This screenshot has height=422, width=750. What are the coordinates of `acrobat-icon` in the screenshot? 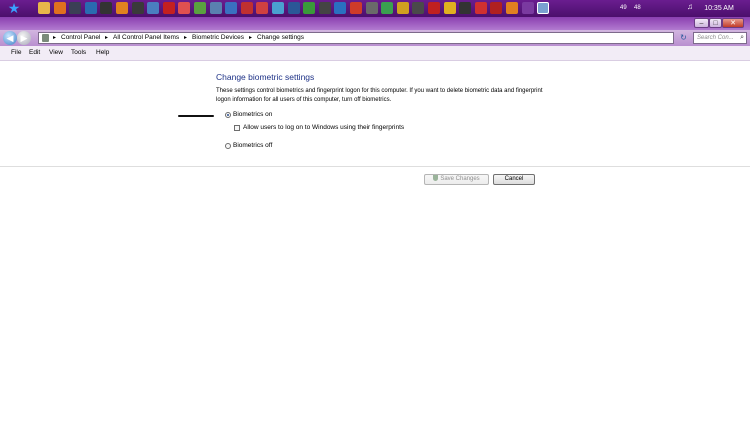 It's located at (168, 8).